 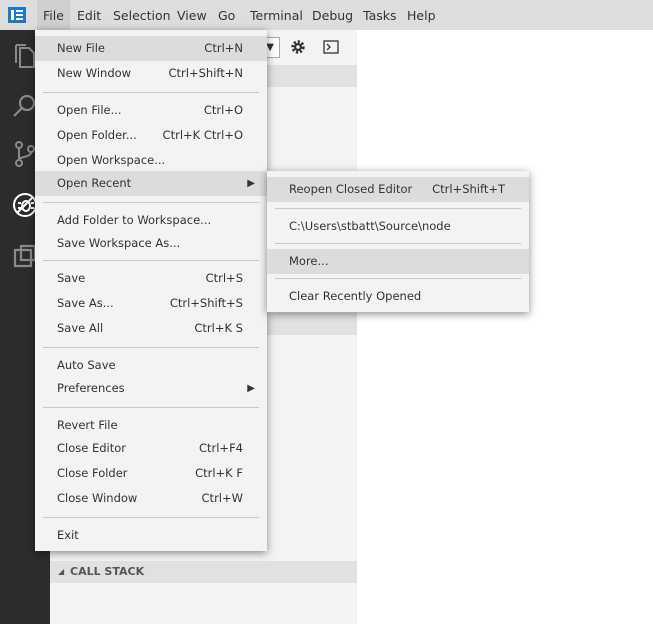 What do you see at coordinates (142, 15) in the screenshot?
I see `menu-selection: Selection` at bounding box center [142, 15].